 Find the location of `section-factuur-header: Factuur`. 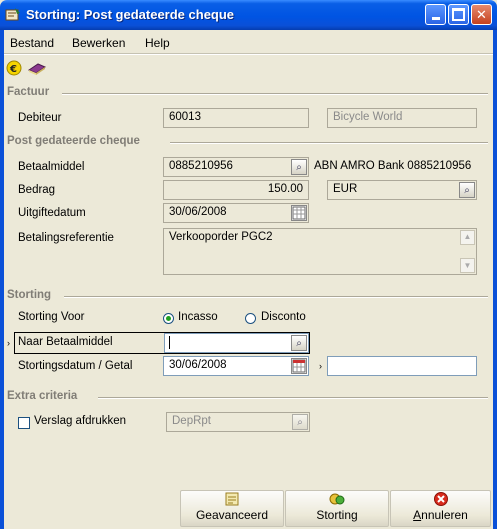

section-factuur-header: Factuur is located at coordinates (28, 92).